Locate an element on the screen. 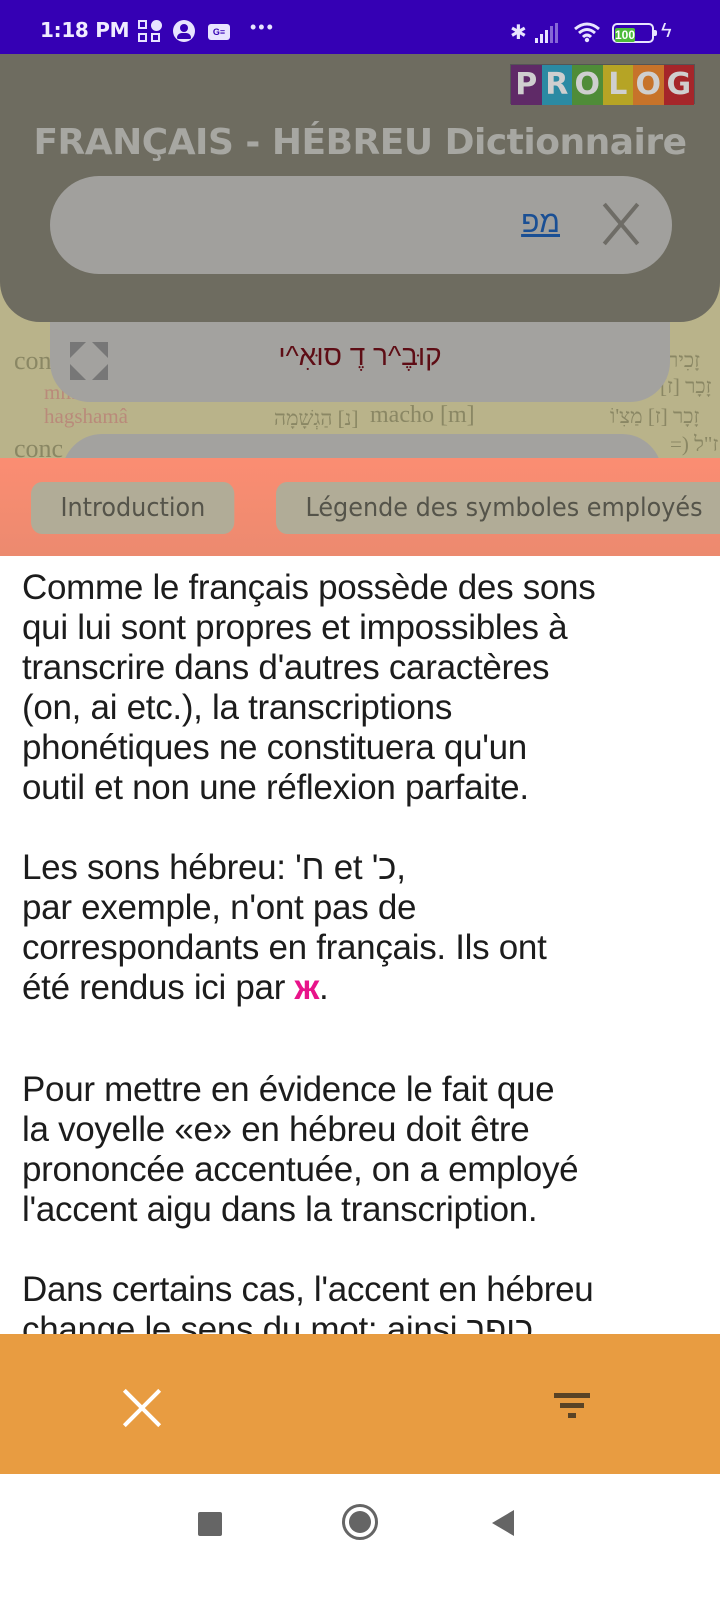  bluetooth-icon: ✱ is located at coordinates (518, 33).